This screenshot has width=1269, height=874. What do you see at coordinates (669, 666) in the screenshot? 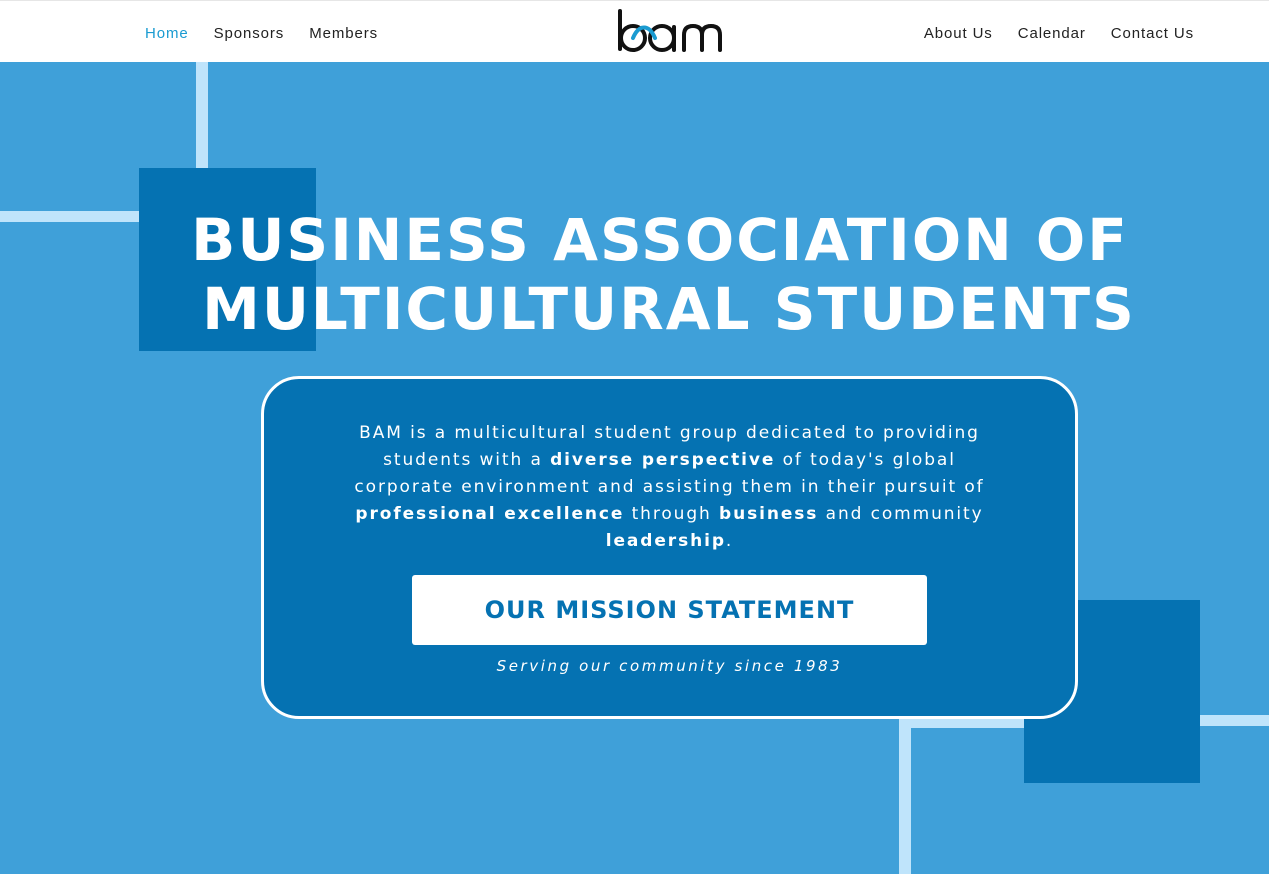
I see `tagline: Serving our community since 1983` at bounding box center [669, 666].